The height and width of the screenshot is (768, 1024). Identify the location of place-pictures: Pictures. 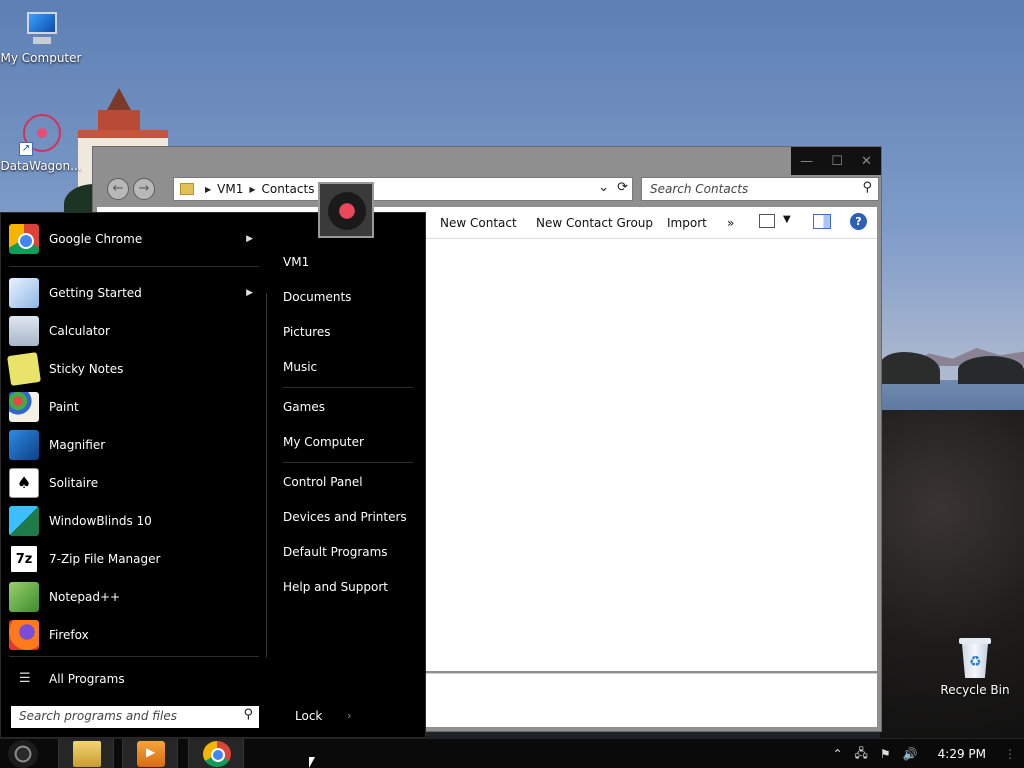
(307, 332).